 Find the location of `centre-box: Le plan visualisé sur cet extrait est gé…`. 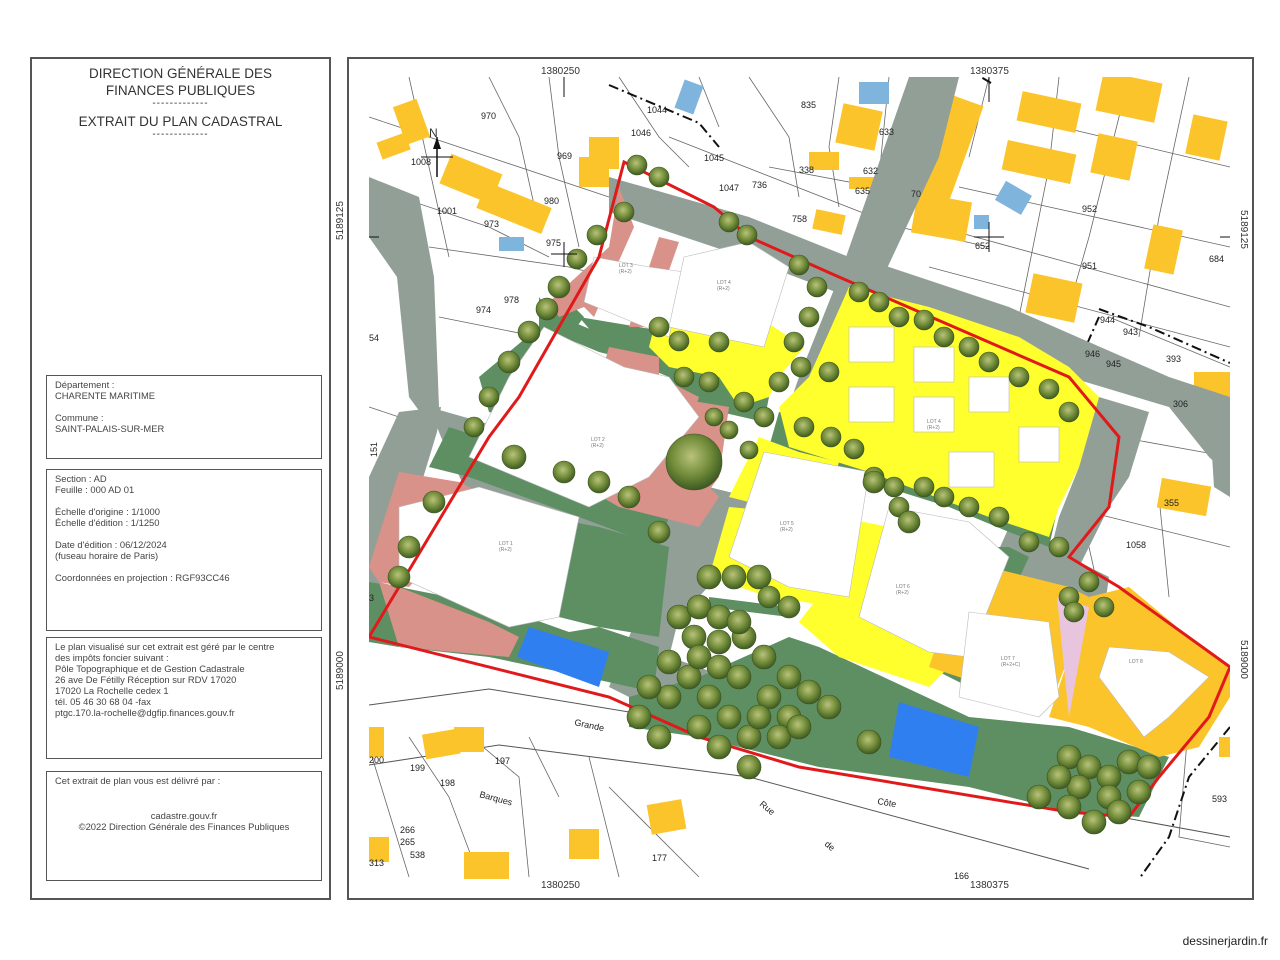

centre-box: Le plan visualisé sur cet extrait est gé… is located at coordinates (184, 698).